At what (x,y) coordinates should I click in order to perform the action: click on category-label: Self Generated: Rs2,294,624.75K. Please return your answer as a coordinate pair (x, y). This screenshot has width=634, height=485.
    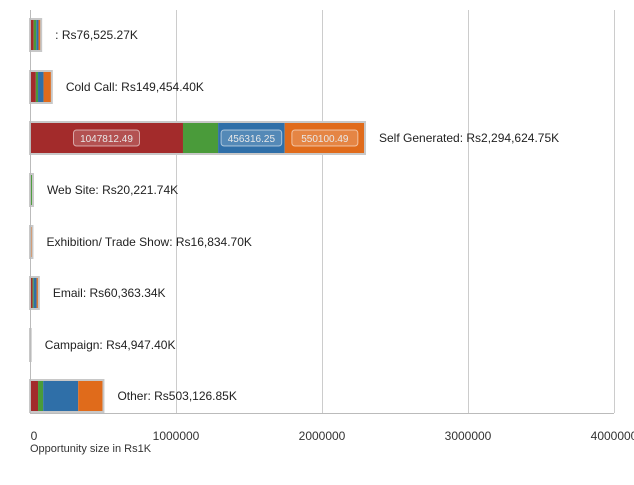
    Looking at the image, I should click on (469, 138).